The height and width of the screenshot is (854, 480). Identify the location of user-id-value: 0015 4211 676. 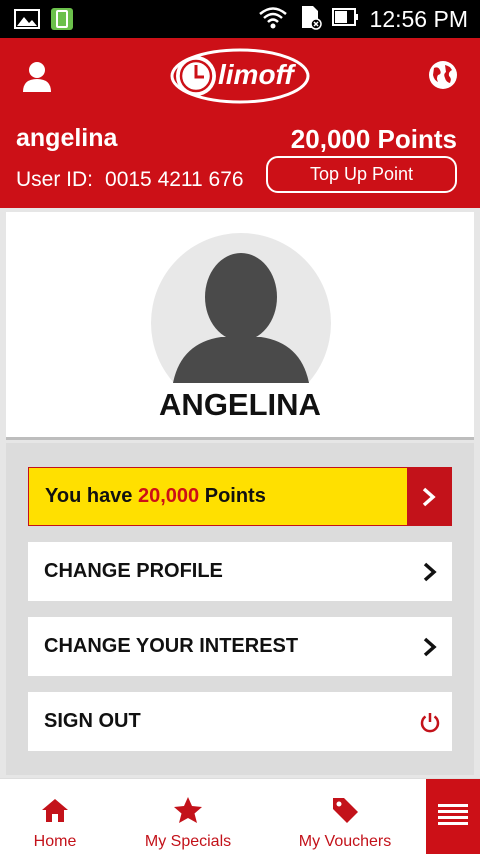
(174, 179).